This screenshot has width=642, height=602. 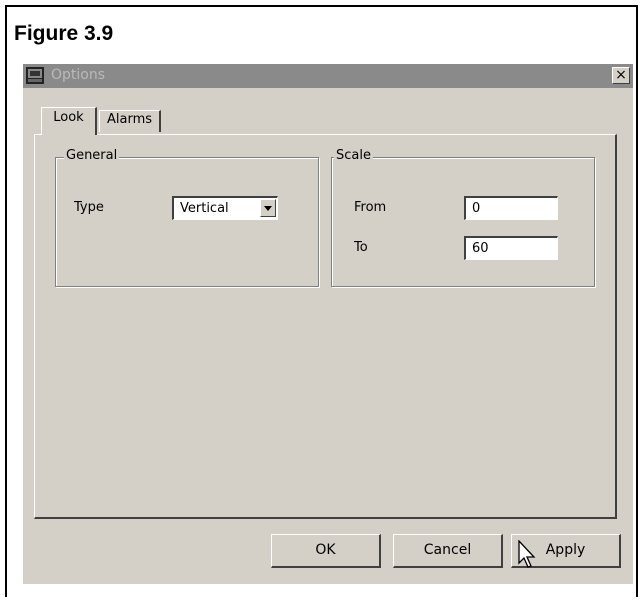 I want to click on general-group: General Type Vertical, so click(x=187, y=217).